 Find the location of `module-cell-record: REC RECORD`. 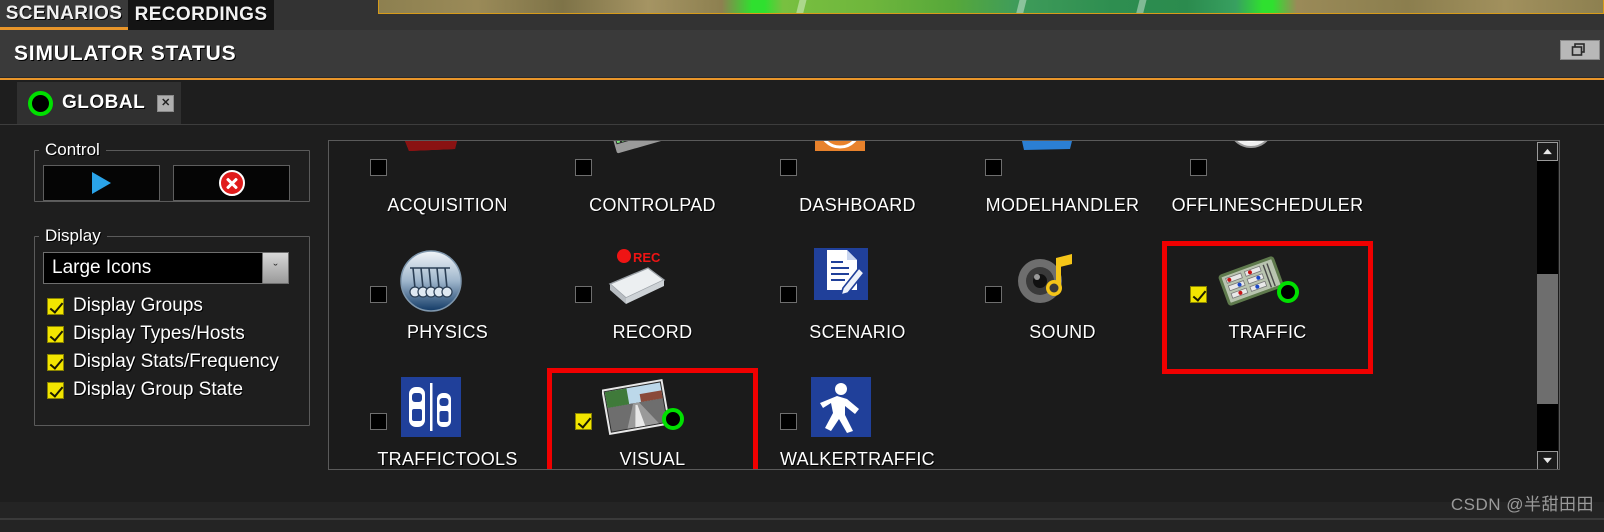

module-cell-record: REC RECORD is located at coordinates (652, 307).